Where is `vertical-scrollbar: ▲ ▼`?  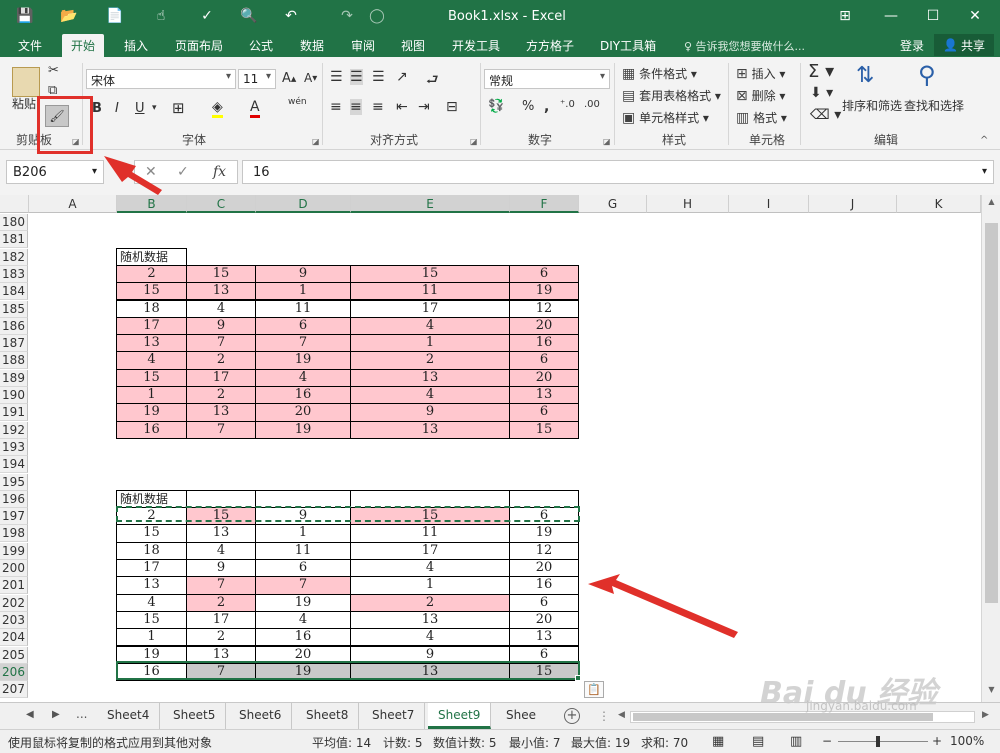
vertical-scrollbar: ▲ ▼ is located at coordinates (990, 448).